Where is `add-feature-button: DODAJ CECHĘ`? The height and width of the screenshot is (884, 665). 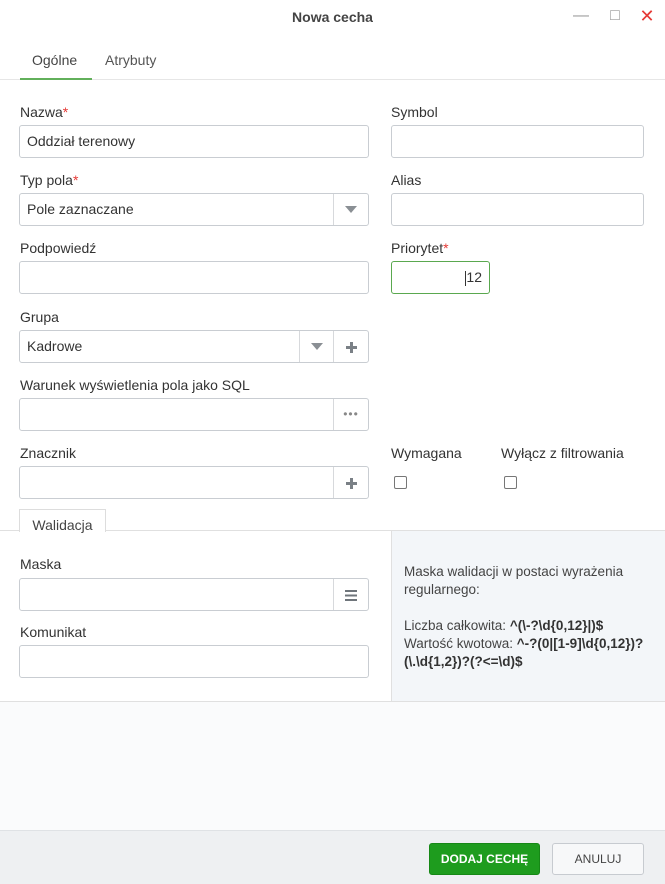
add-feature-button: DODAJ CECHĘ is located at coordinates (484, 859).